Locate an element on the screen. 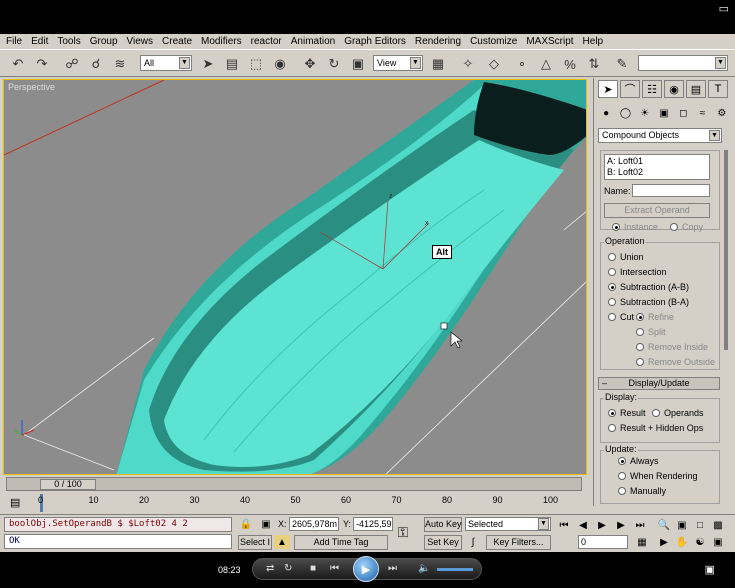 This screenshot has width=735, height=588. set-key-button: Set Key is located at coordinates (443, 542).